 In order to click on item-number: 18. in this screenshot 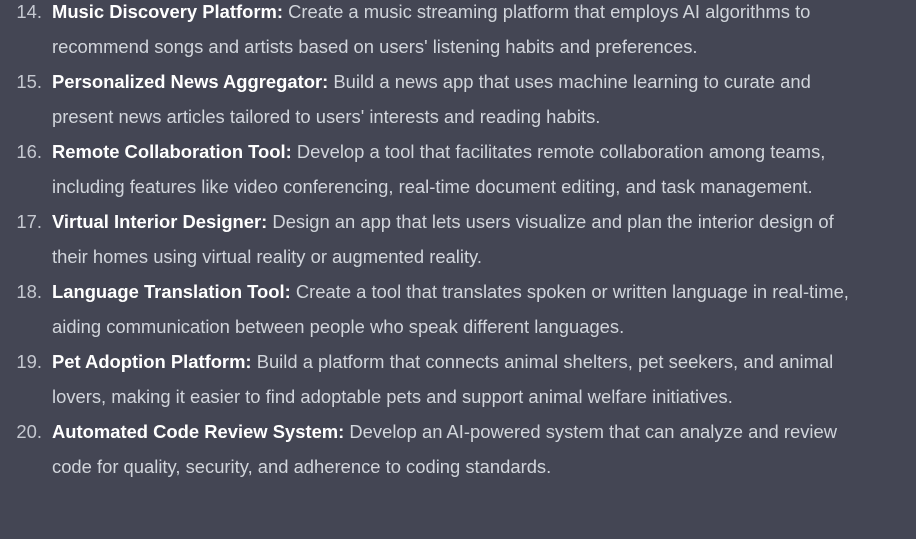, I will do `click(29, 291)`.